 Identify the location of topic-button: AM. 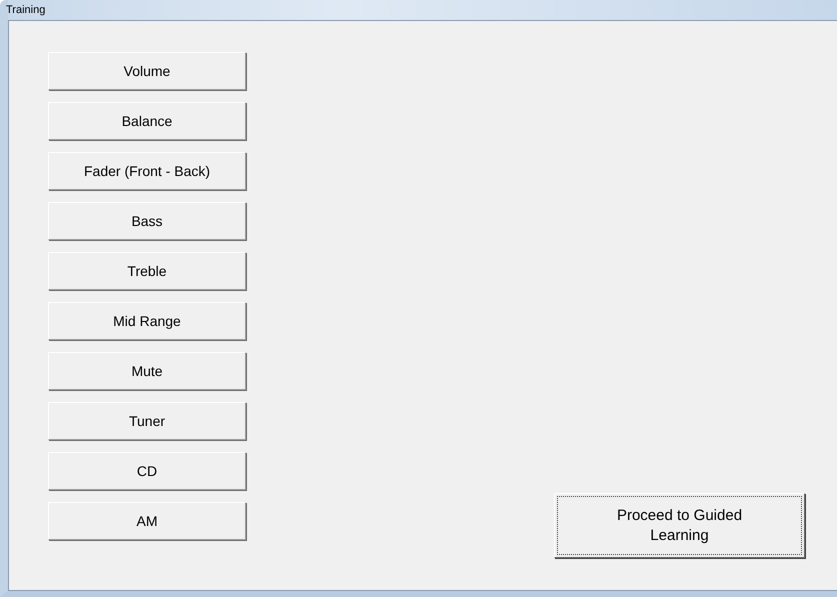
(147, 521).